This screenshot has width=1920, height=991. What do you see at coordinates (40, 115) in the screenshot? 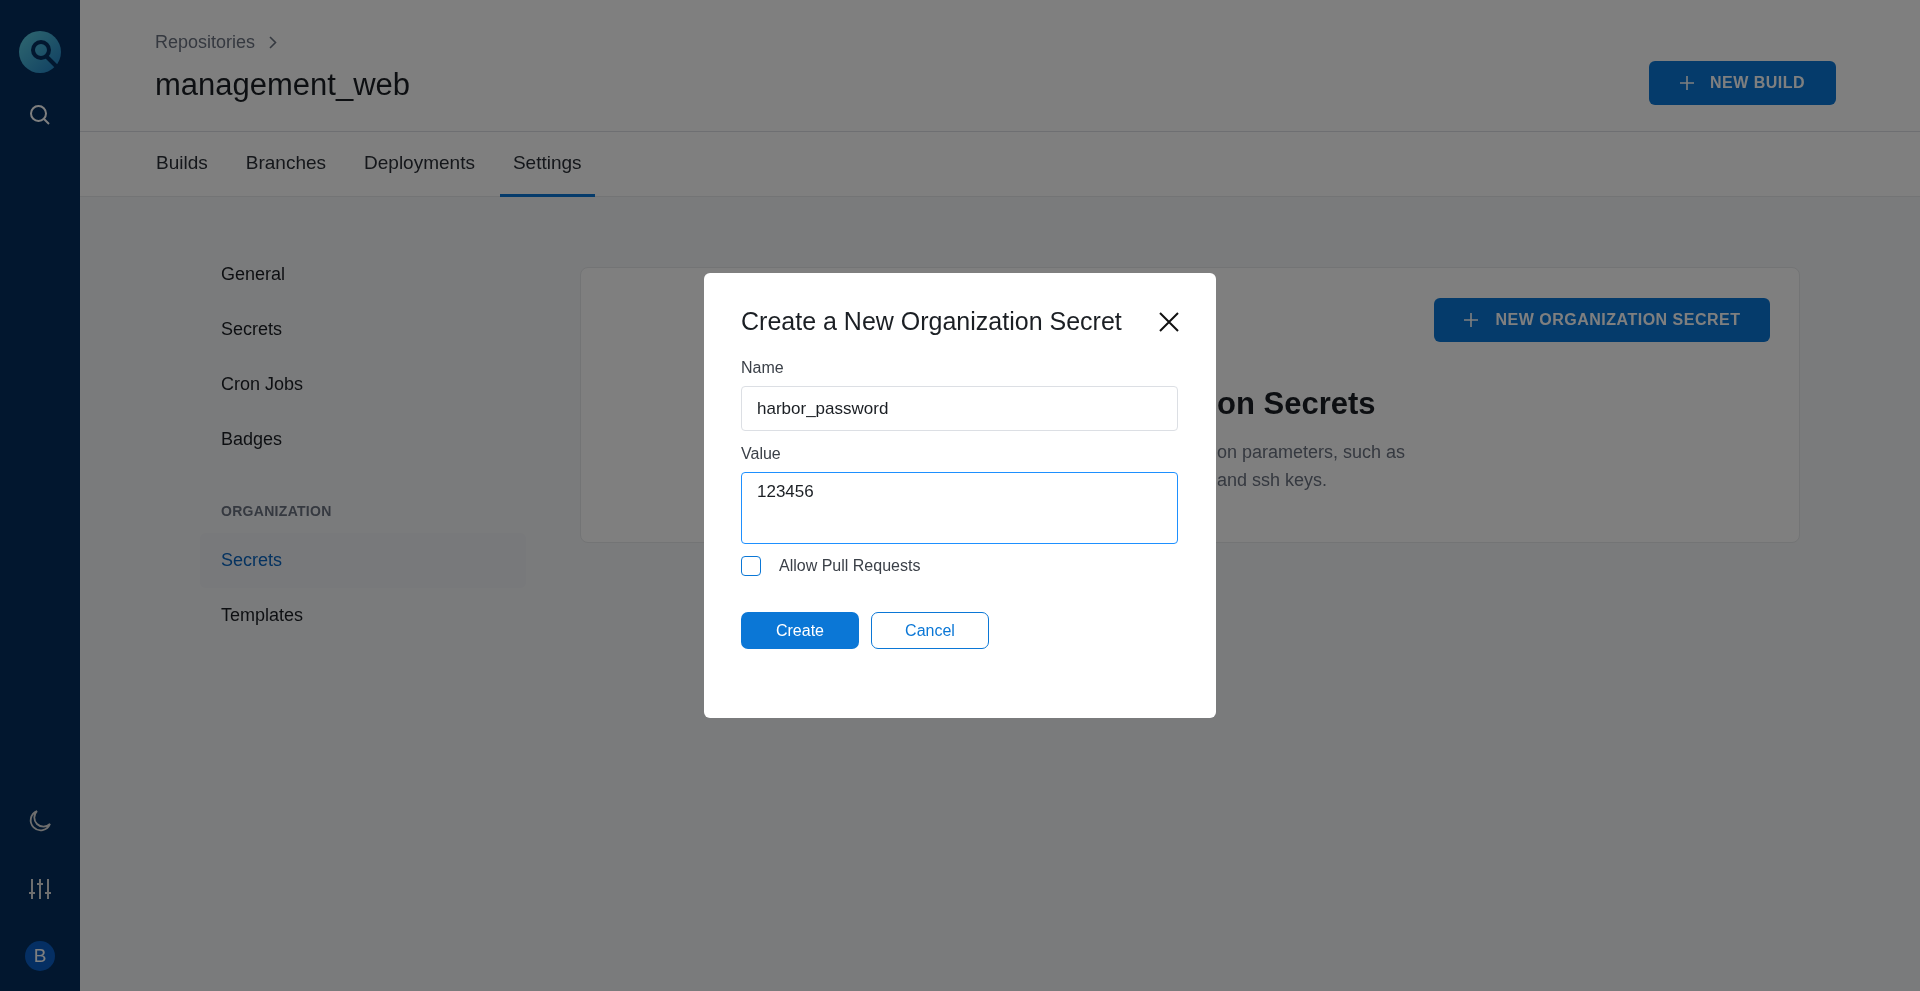
I see `search-icon` at bounding box center [40, 115].